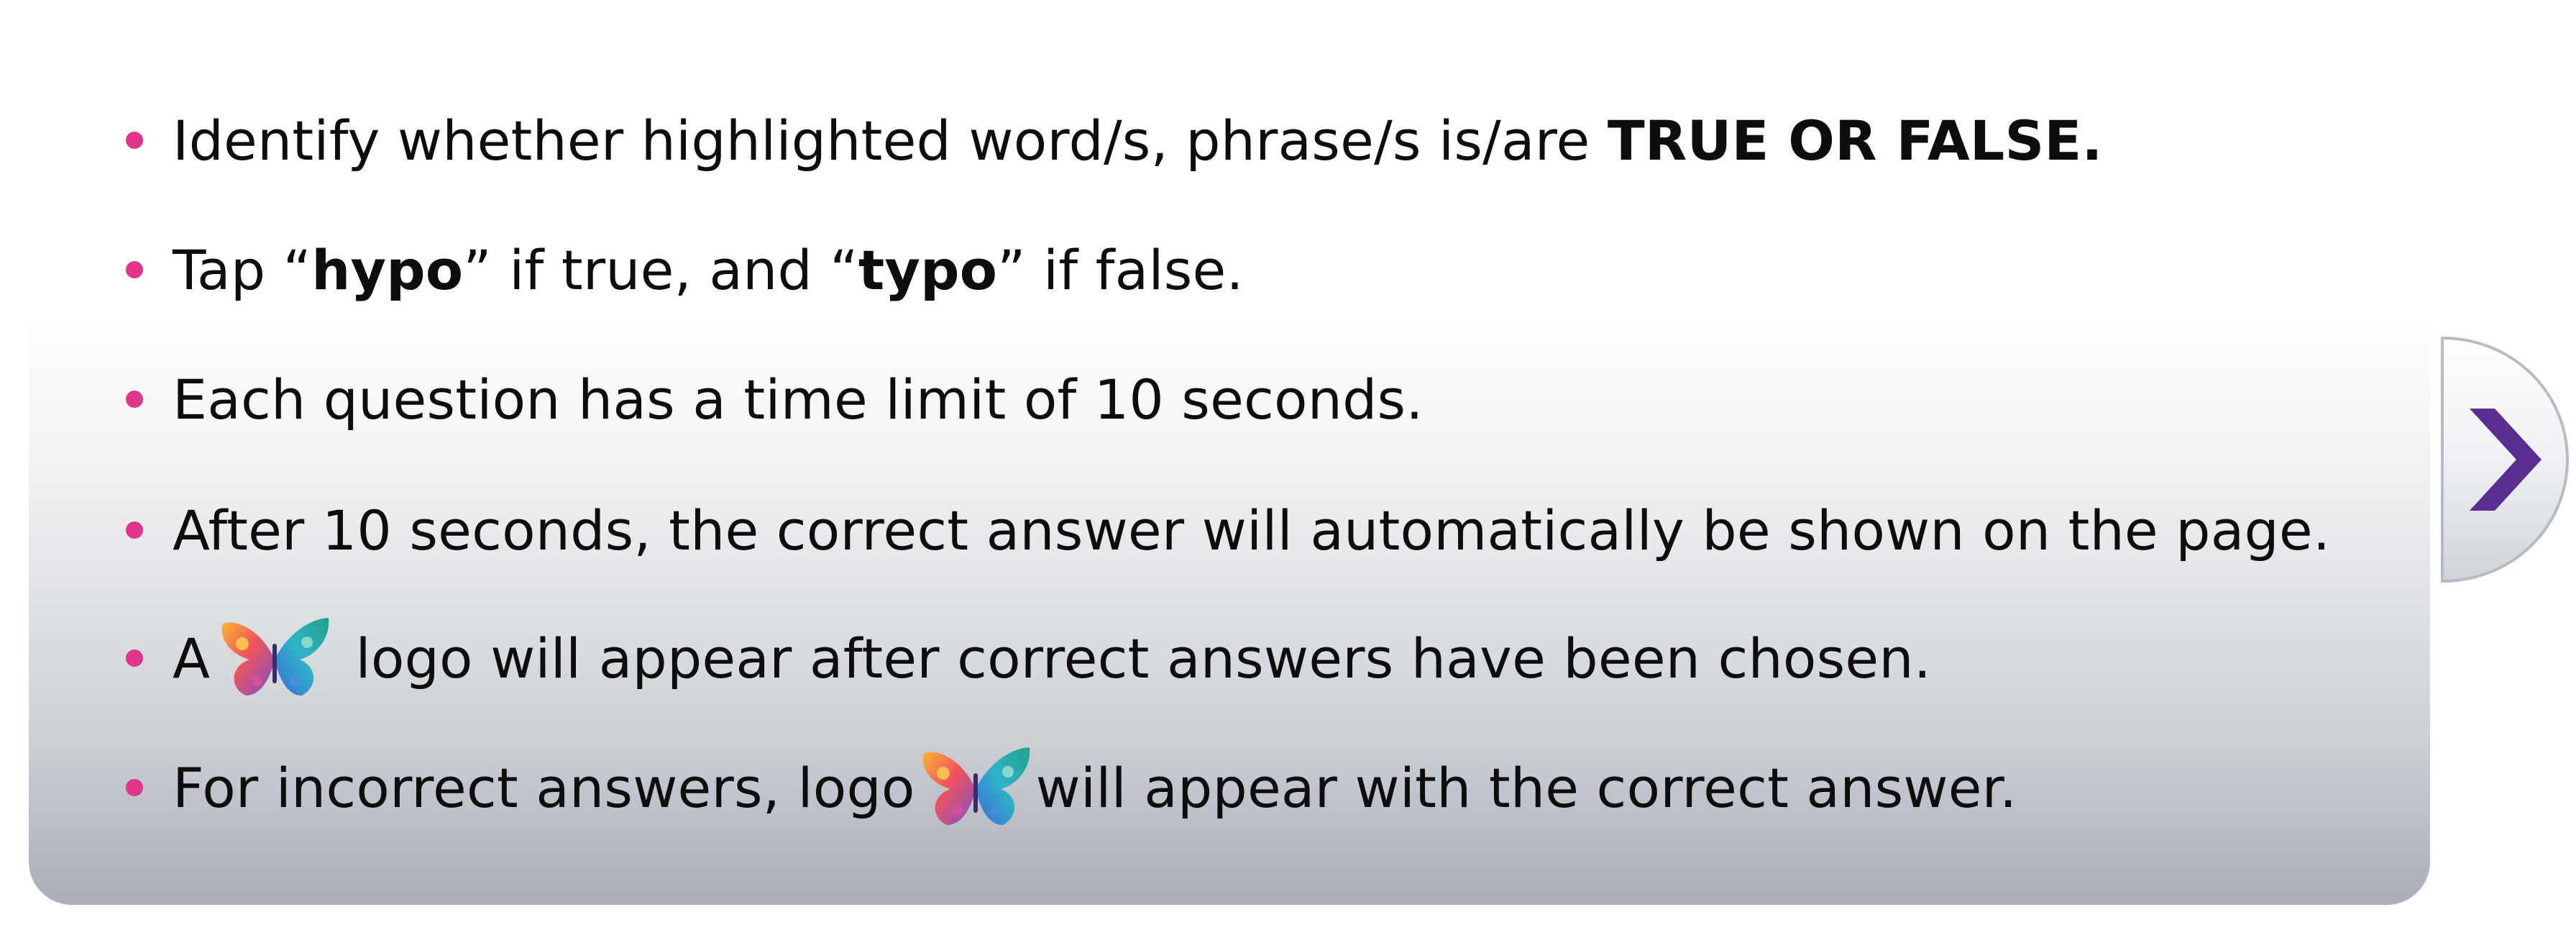 Image resolution: width=2576 pixels, height=948 pixels. I want to click on item-text: A, so click(192, 658).